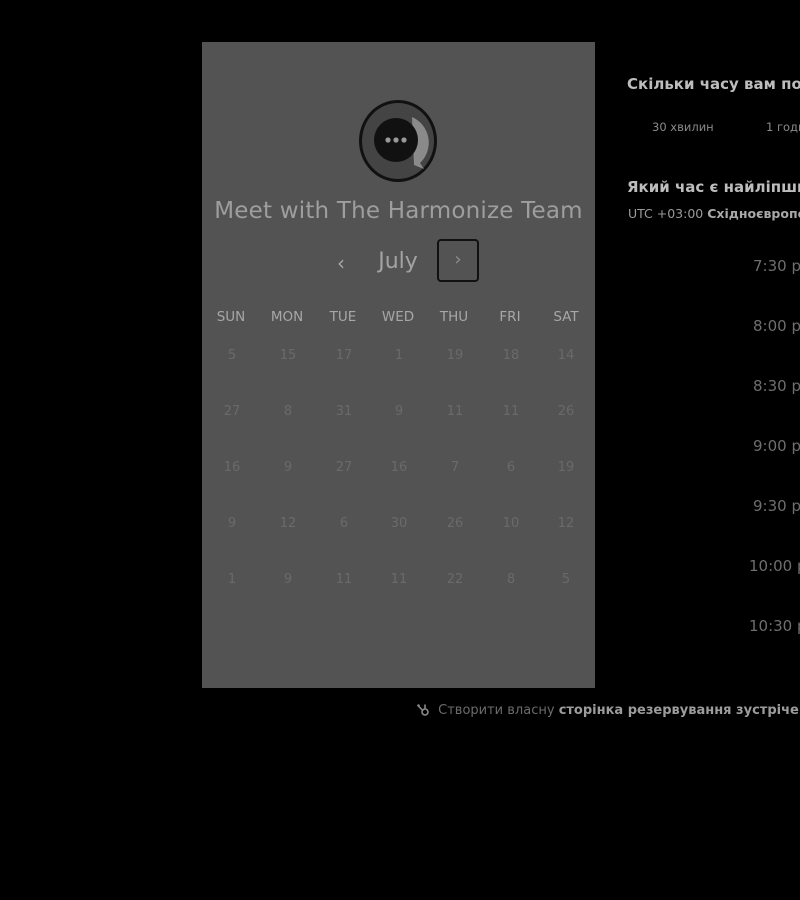 This screenshot has height=900, width=800. I want to click on timezone-offset: UTC +03:00, so click(666, 213).